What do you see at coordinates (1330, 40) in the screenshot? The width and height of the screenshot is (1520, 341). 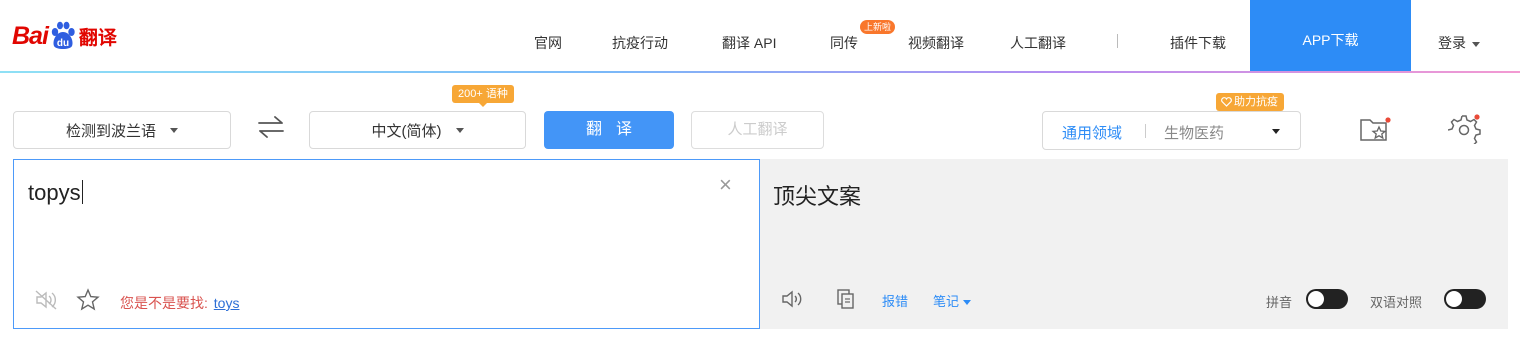 I see `app-download-label: APP下载` at bounding box center [1330, 40].